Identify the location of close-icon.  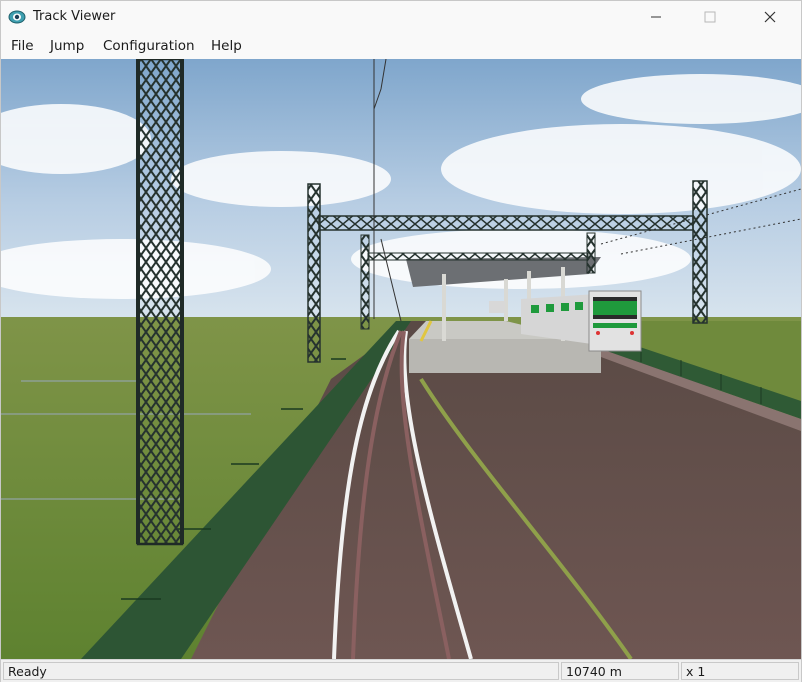
(770, 17).